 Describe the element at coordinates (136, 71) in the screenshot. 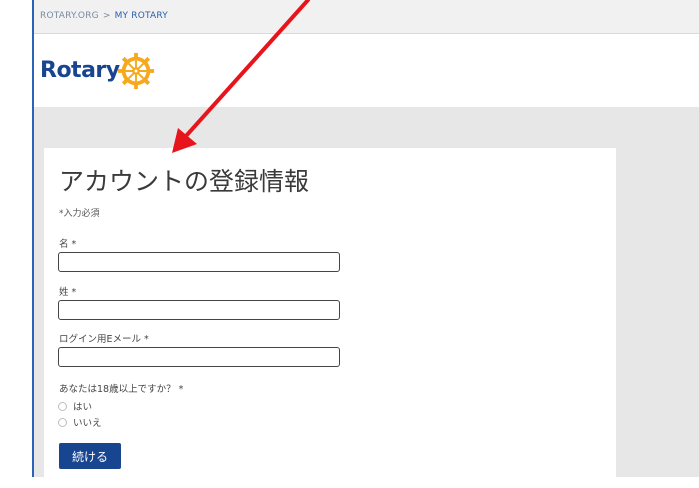

I see `rotary-wheel-icon` at that location.